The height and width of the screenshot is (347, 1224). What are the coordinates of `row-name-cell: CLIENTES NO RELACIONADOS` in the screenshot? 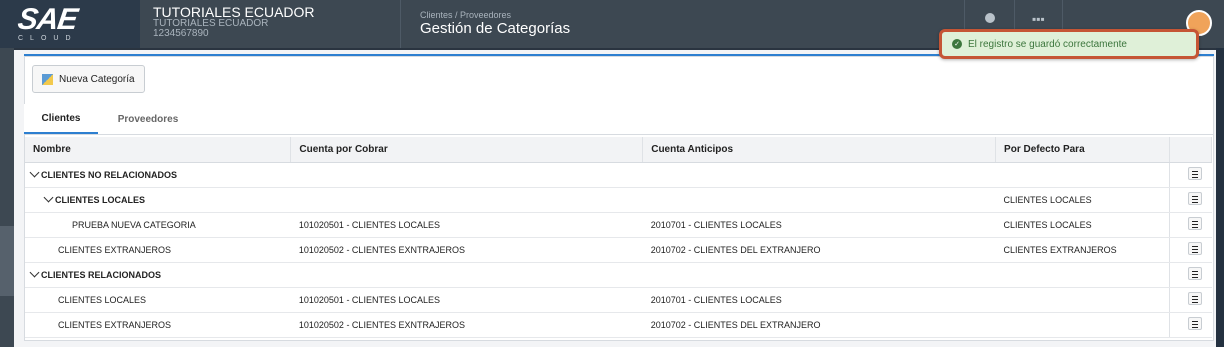 It's located at (158, 175).